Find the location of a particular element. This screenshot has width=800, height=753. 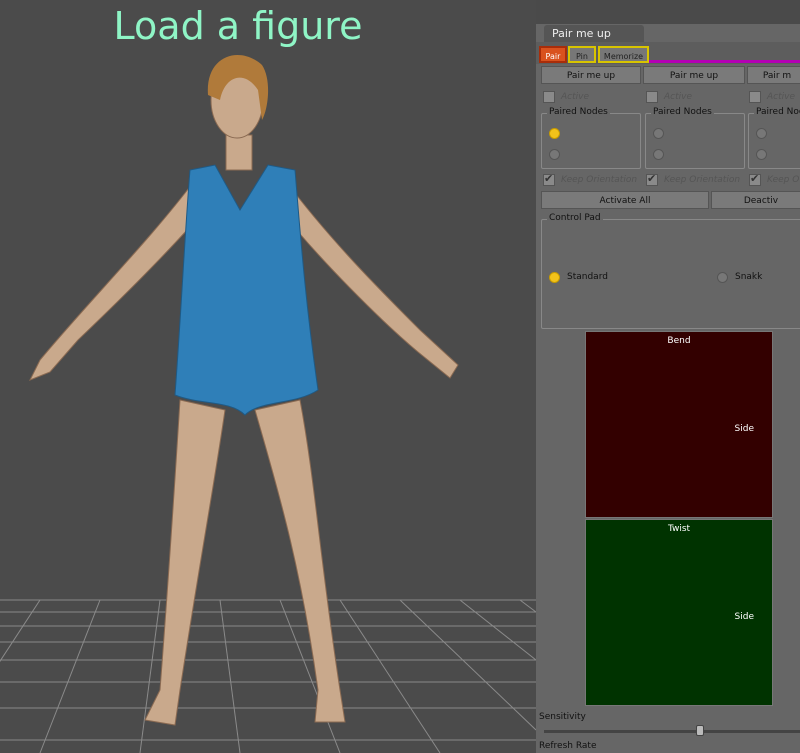

control-pad-group: Control Pad Standard Snakk is located at coordinates (670, 271).